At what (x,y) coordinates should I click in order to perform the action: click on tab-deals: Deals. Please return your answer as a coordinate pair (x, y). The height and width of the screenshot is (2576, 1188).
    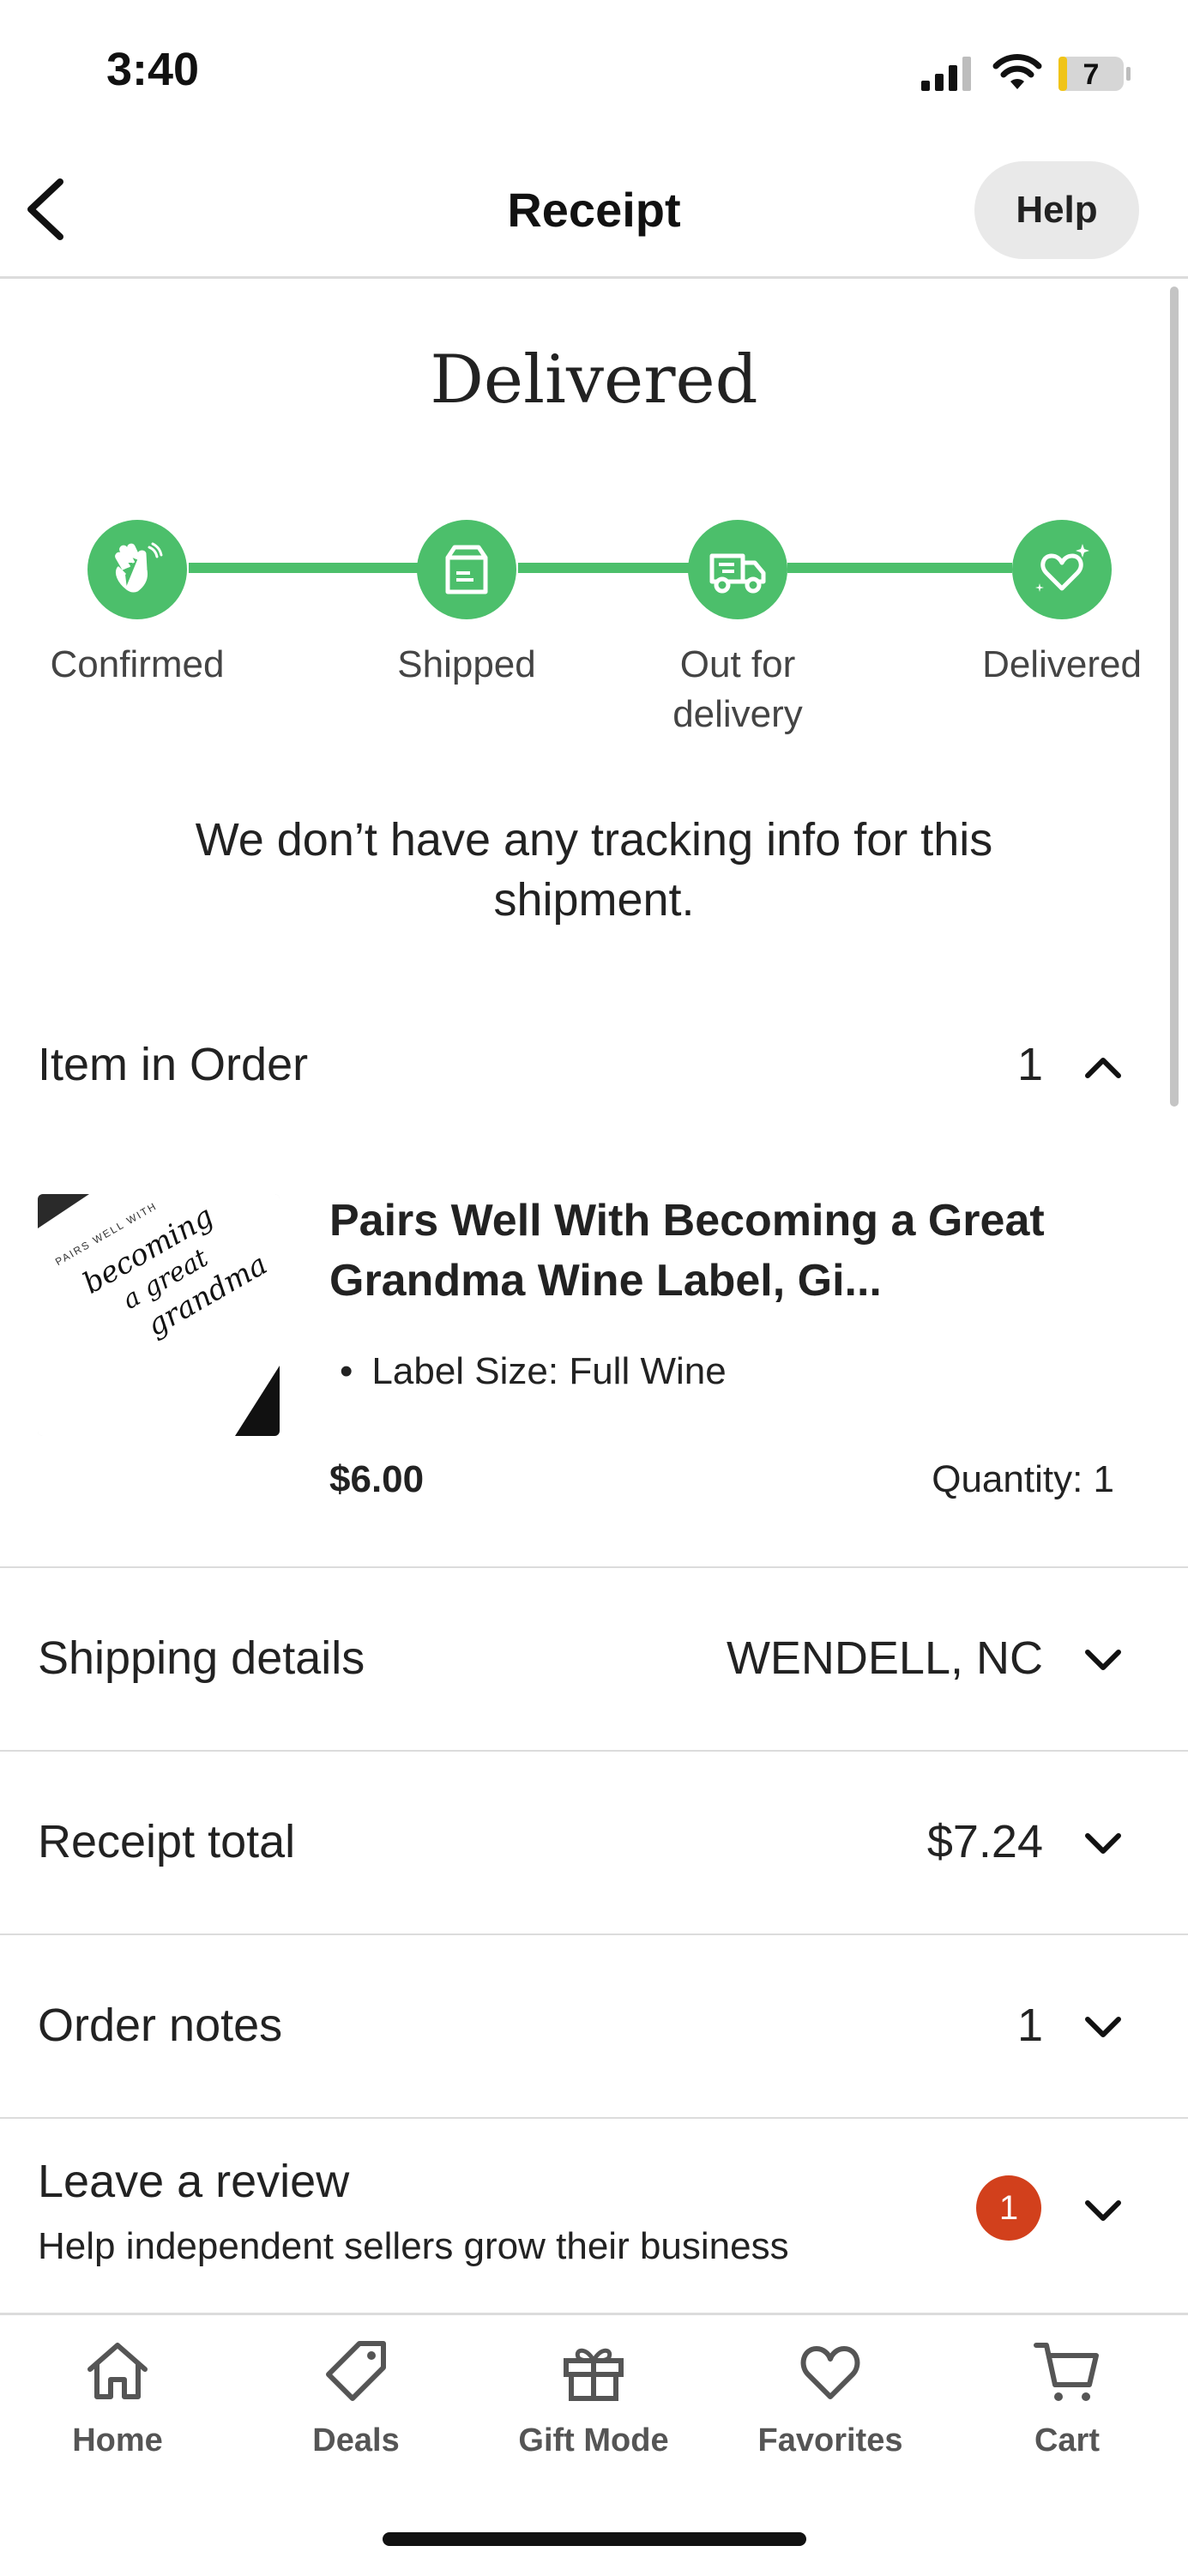
    Looking at the image, I should click on (356, 2403).